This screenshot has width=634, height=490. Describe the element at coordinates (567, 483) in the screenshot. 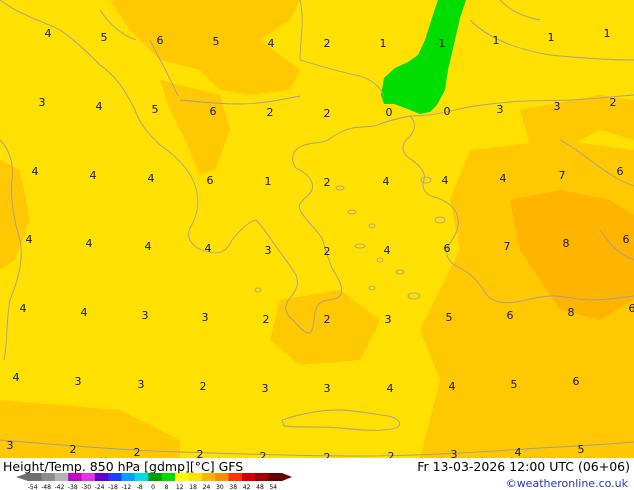

I see `credit-link: ©weatheronline.co.uk` at that location.